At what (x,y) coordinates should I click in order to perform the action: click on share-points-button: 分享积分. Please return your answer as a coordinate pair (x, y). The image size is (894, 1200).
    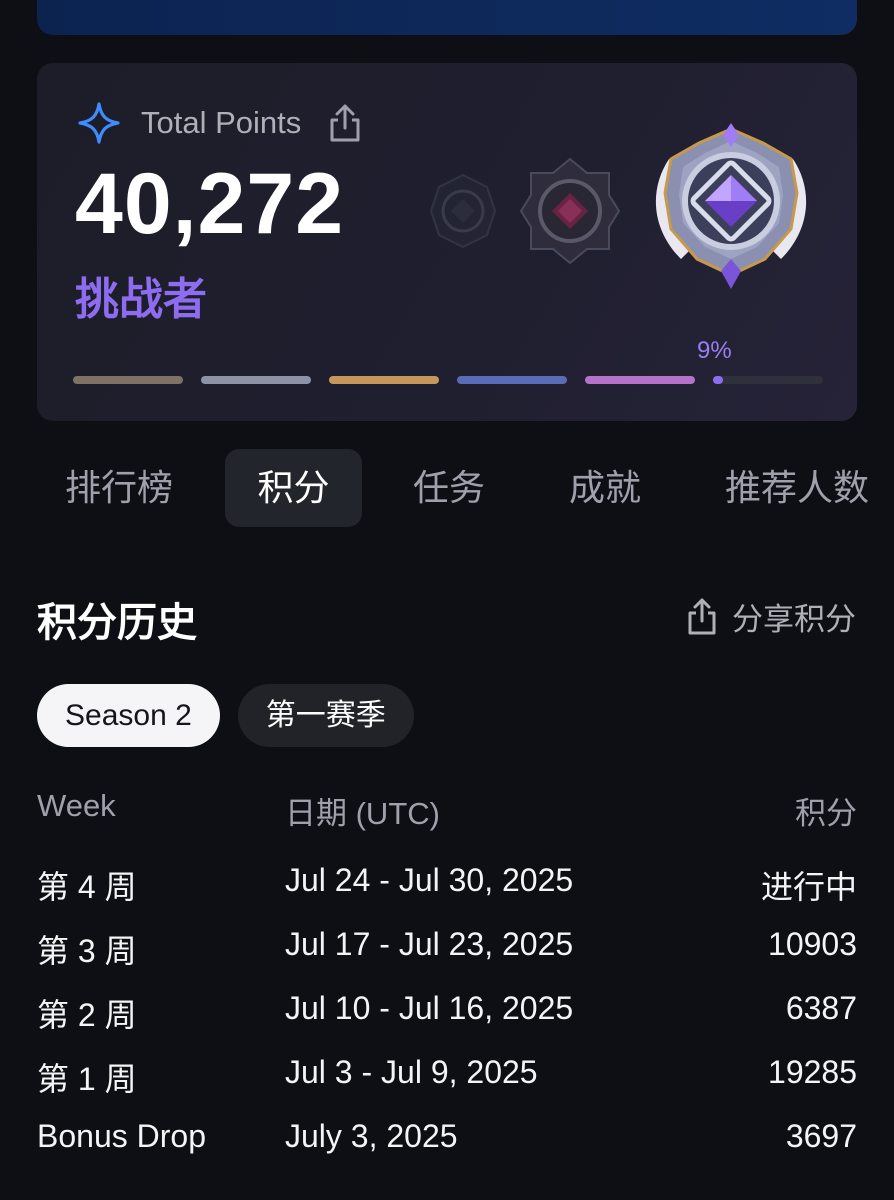
    Looking at the image, I should click on (771, 616).